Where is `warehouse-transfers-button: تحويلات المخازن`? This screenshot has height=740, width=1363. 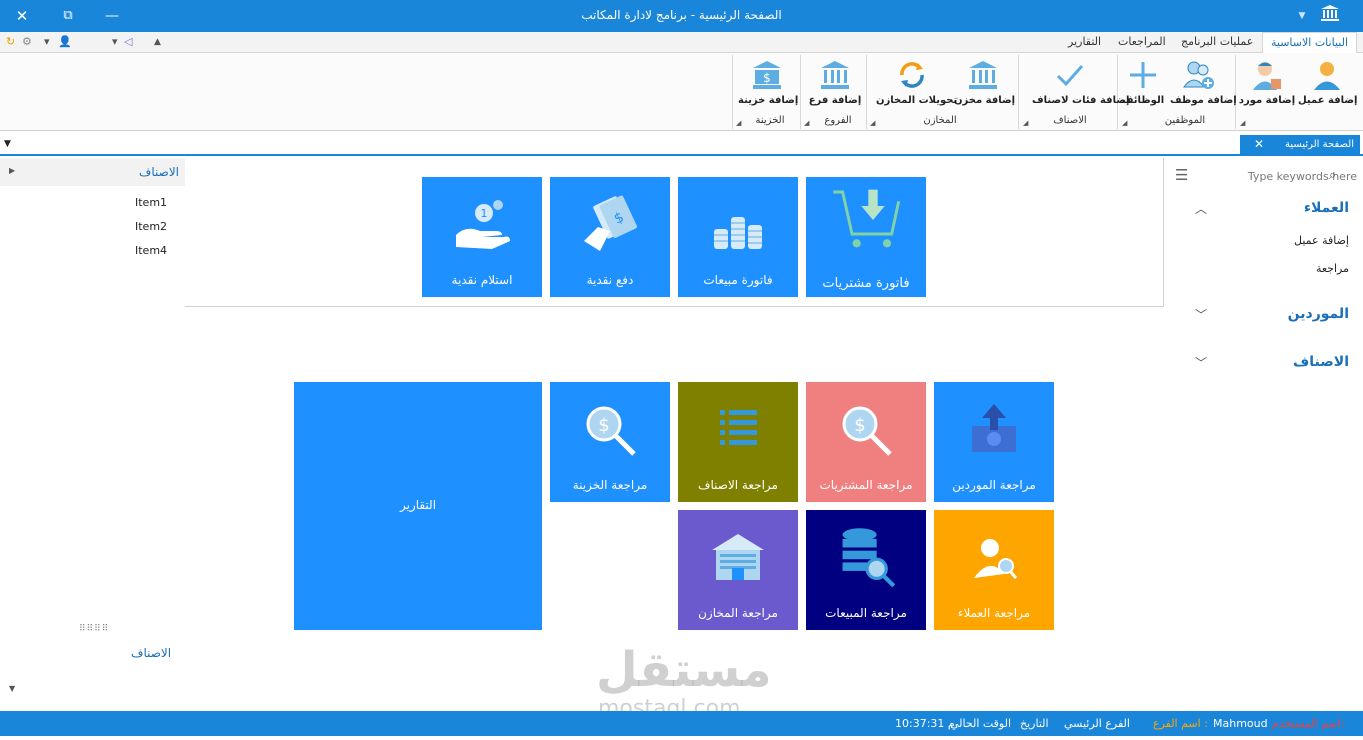 warehouse-transfers-button: تحويلات المخازن is located at coordinates (916, 86).